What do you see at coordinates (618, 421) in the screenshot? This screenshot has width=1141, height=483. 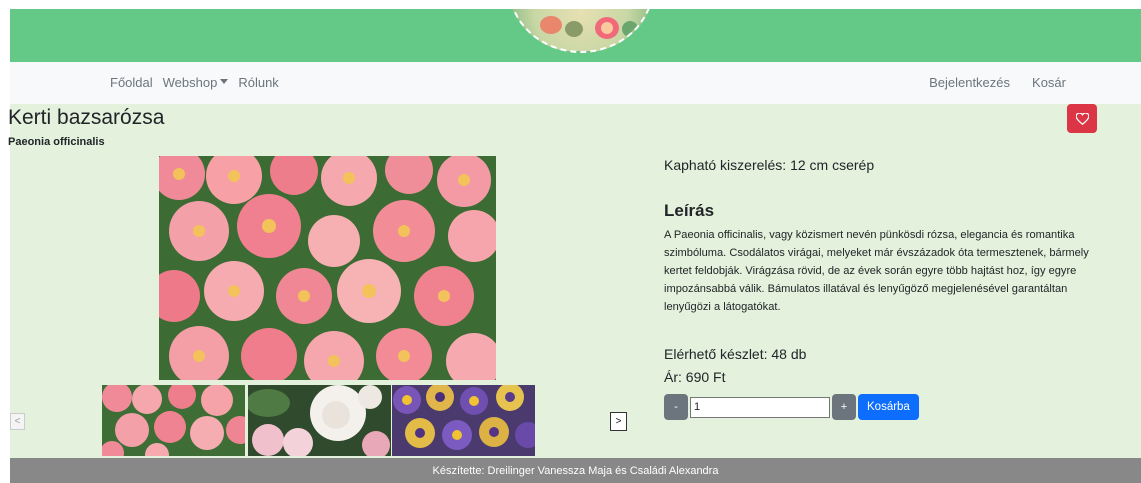 I see `gallery-next-button: >` at bounding box center [618, 421].